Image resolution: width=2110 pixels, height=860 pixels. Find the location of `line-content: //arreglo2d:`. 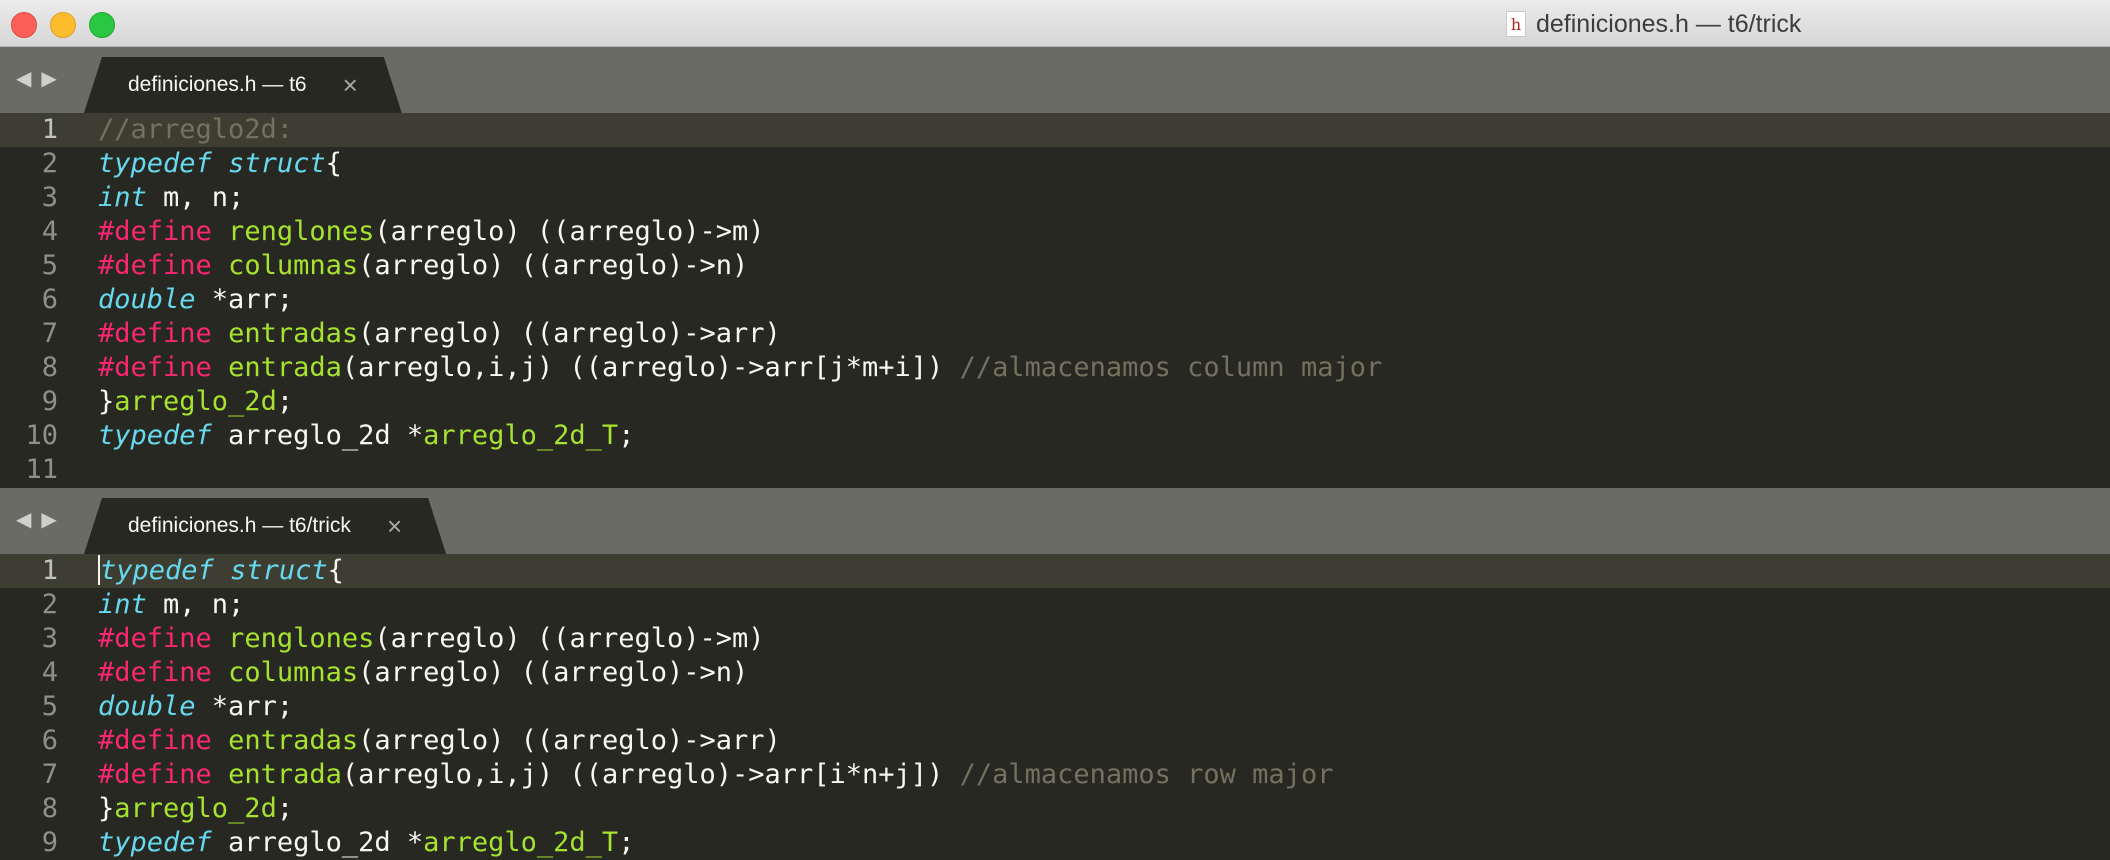

line-content: //arreglo2d: is located at coordinates (195, 130).